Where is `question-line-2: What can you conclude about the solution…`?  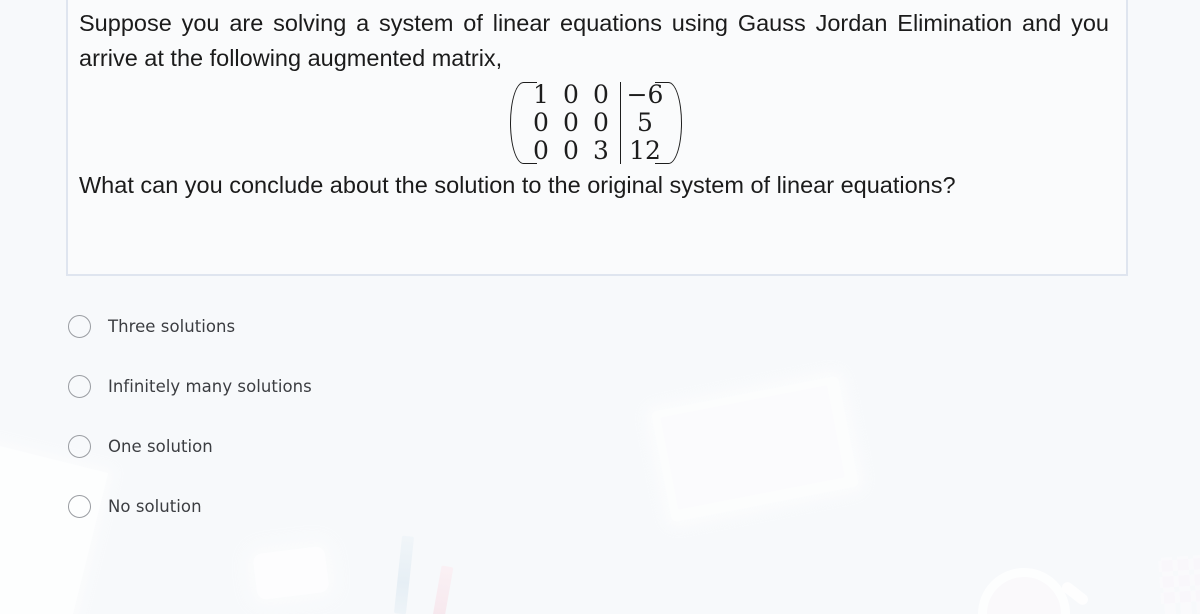
question-line-2: What can you conclude about the solution… is located at coordinates (517, 185).